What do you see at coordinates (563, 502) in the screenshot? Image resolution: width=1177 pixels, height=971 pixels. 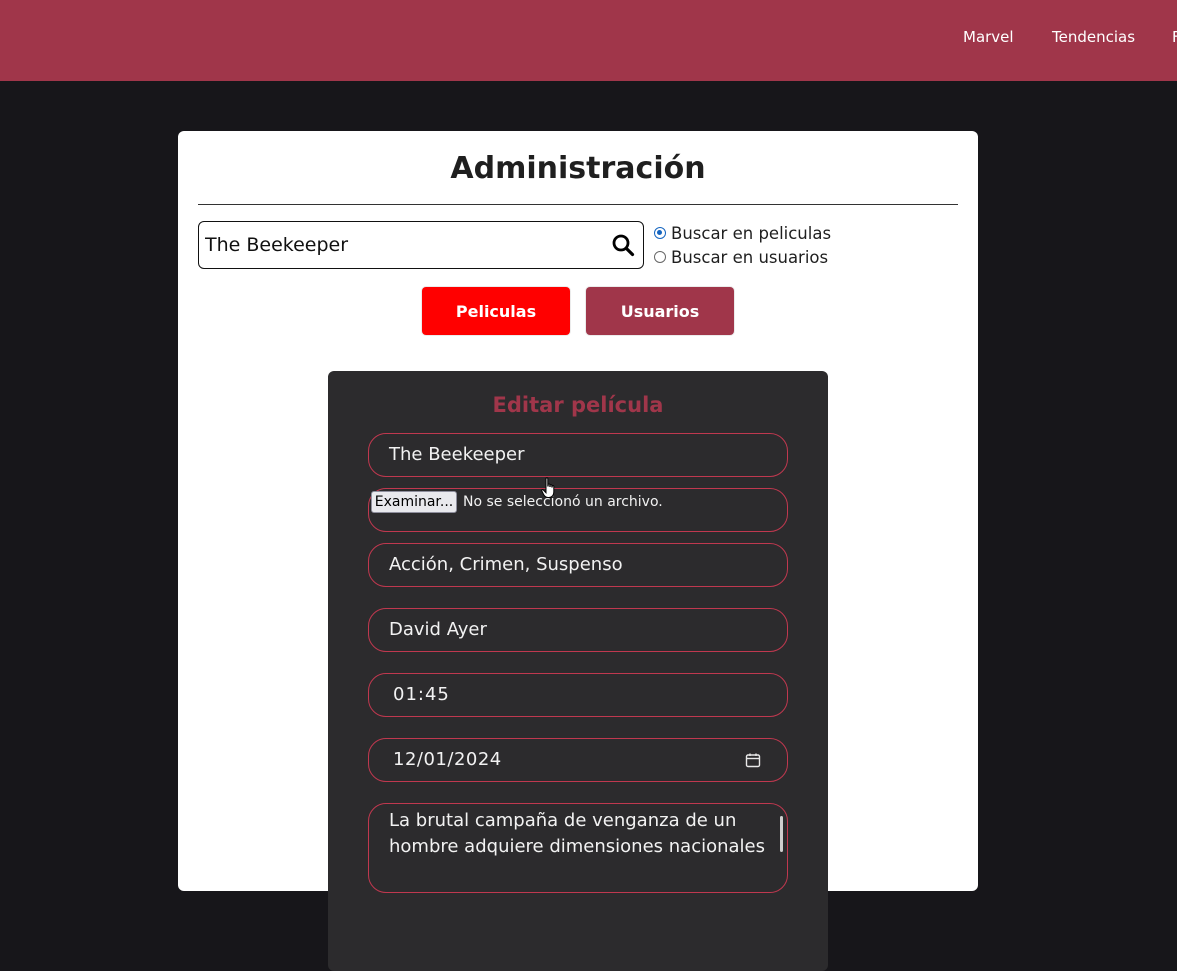 I see `file-status-text: No se seleccionó un archivo.` at bounding box center [563, 502].